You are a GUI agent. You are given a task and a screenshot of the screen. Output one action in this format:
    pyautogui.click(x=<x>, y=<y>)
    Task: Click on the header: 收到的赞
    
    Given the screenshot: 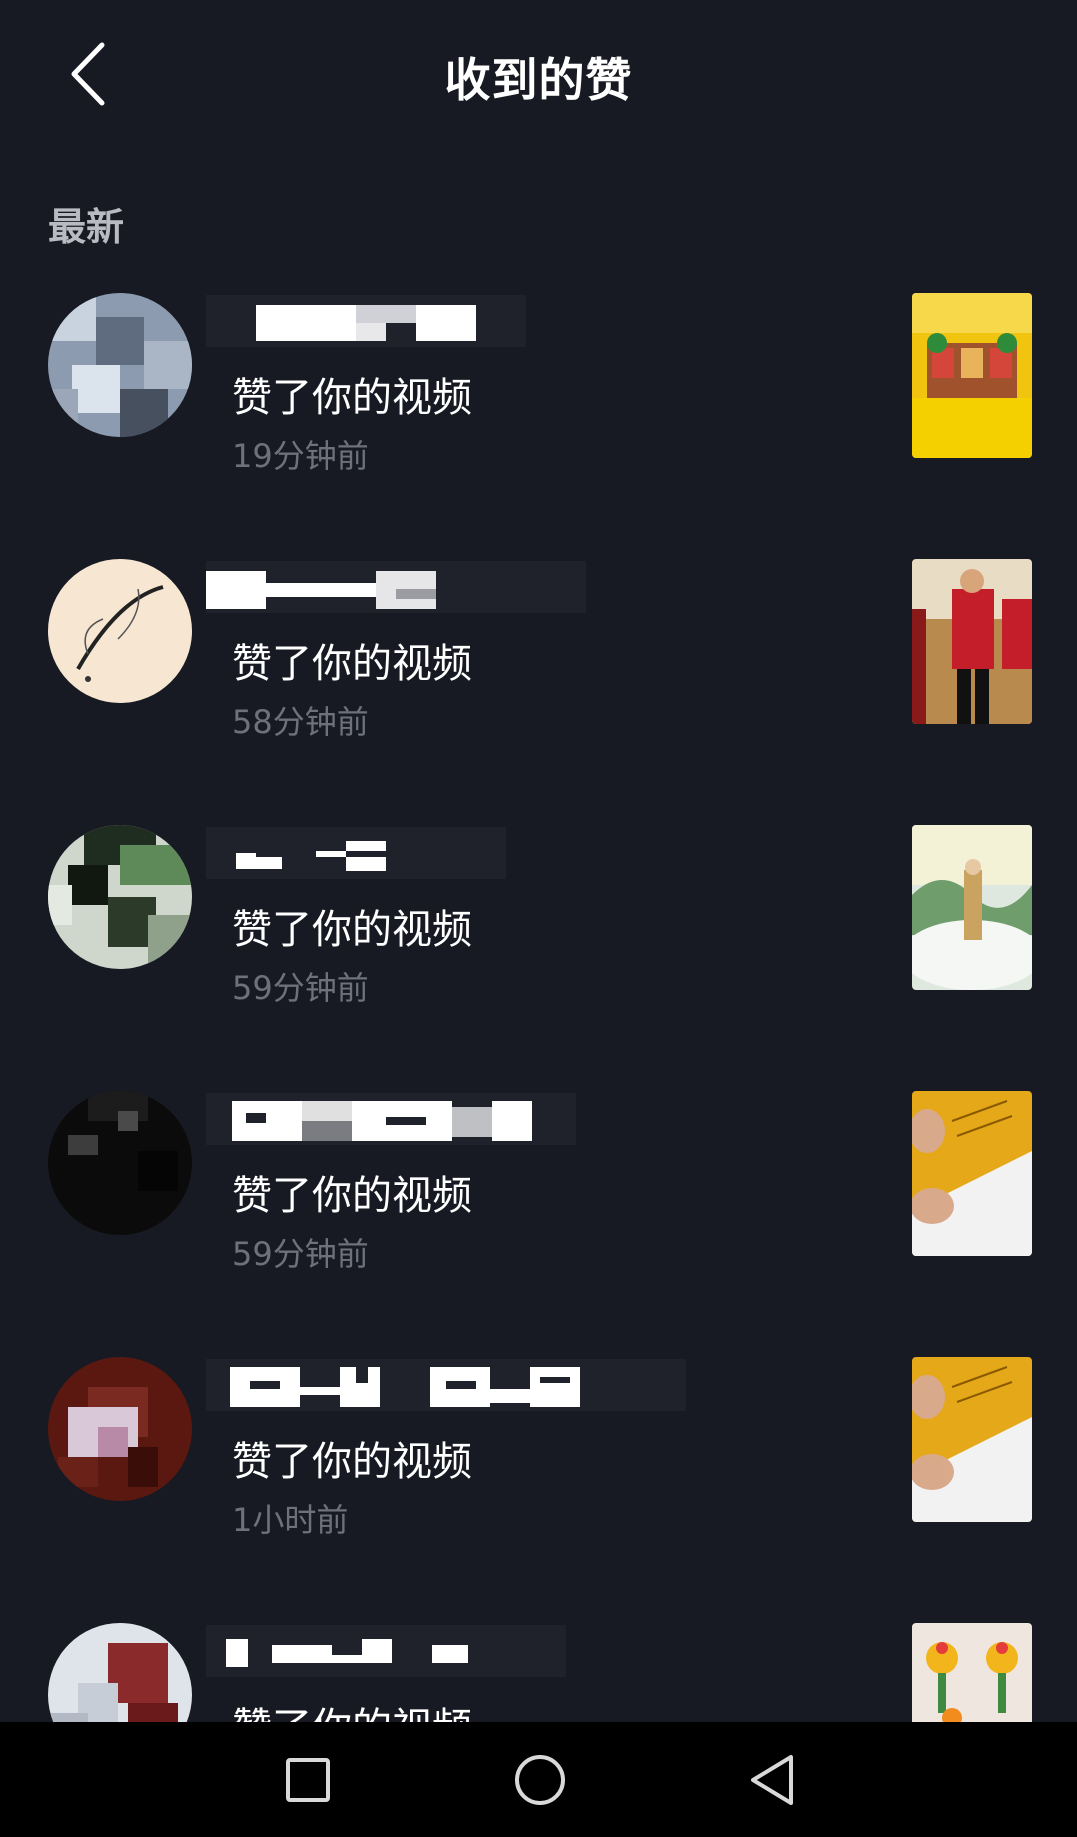 What is the action you would take?
    pyautogui.click(x=538, y=75)
    